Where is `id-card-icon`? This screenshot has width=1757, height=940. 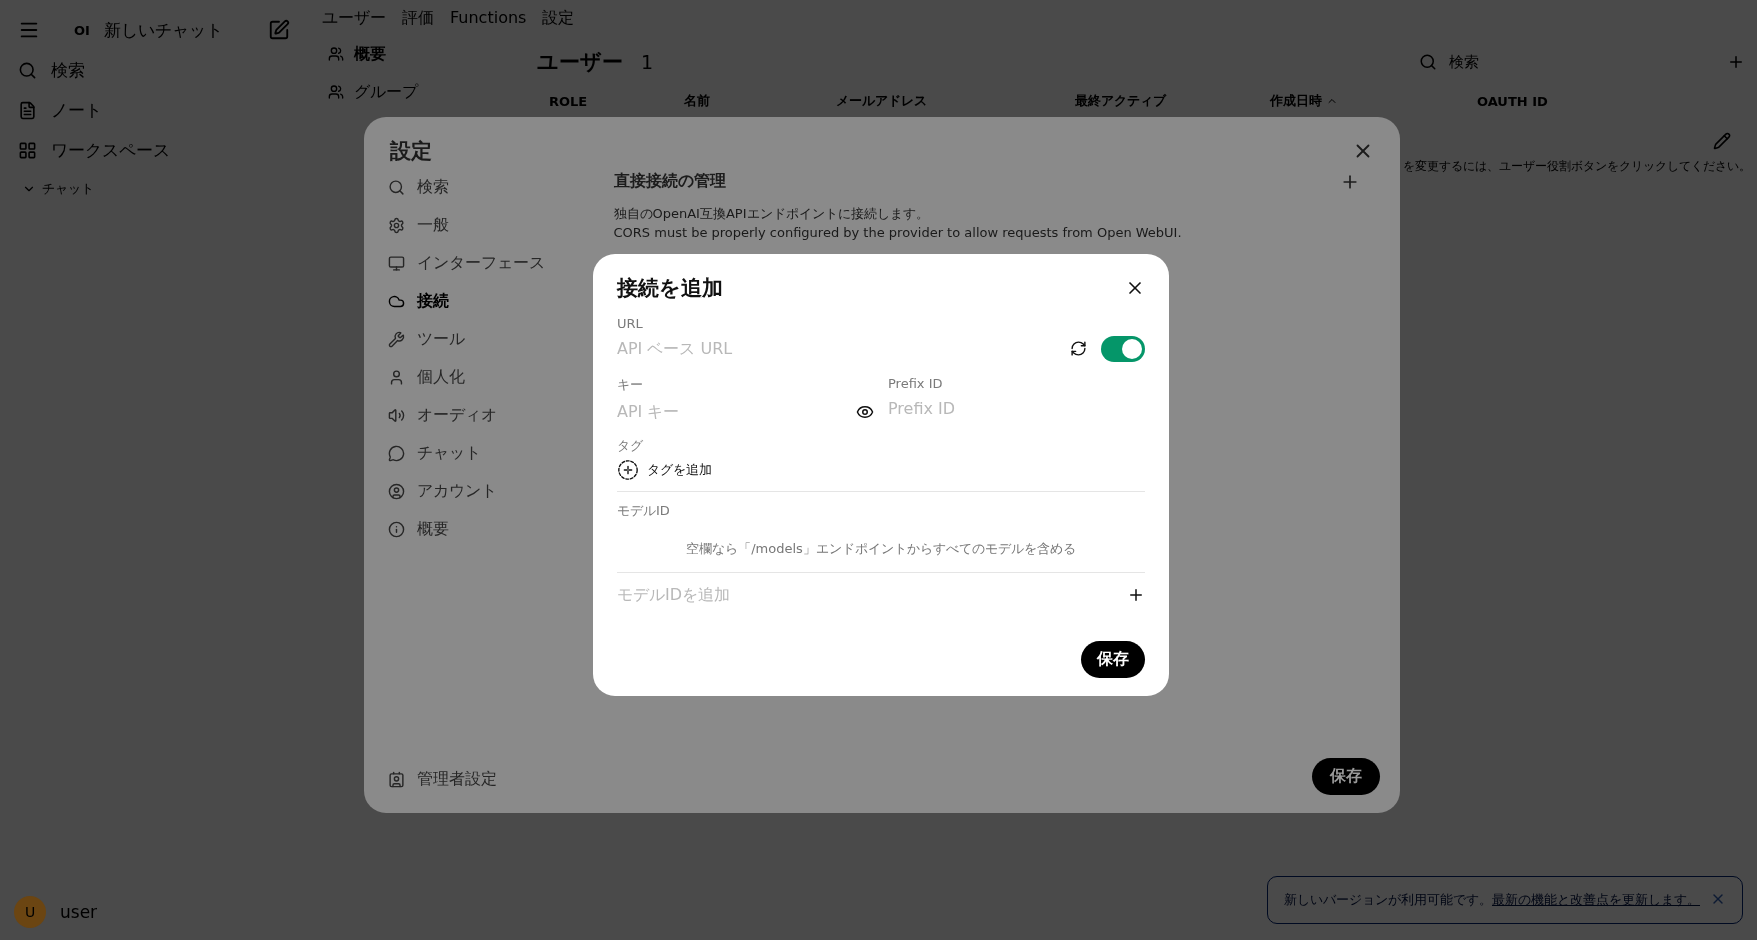
id-card-icon is located at coordinates (396, 779).